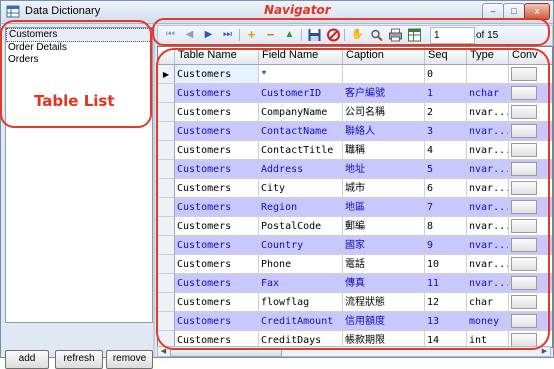 This screenshot has width=554, height=369. Describe the element at coordinates (27, 359) in the screenshot. I see `add-button: add` at that location.